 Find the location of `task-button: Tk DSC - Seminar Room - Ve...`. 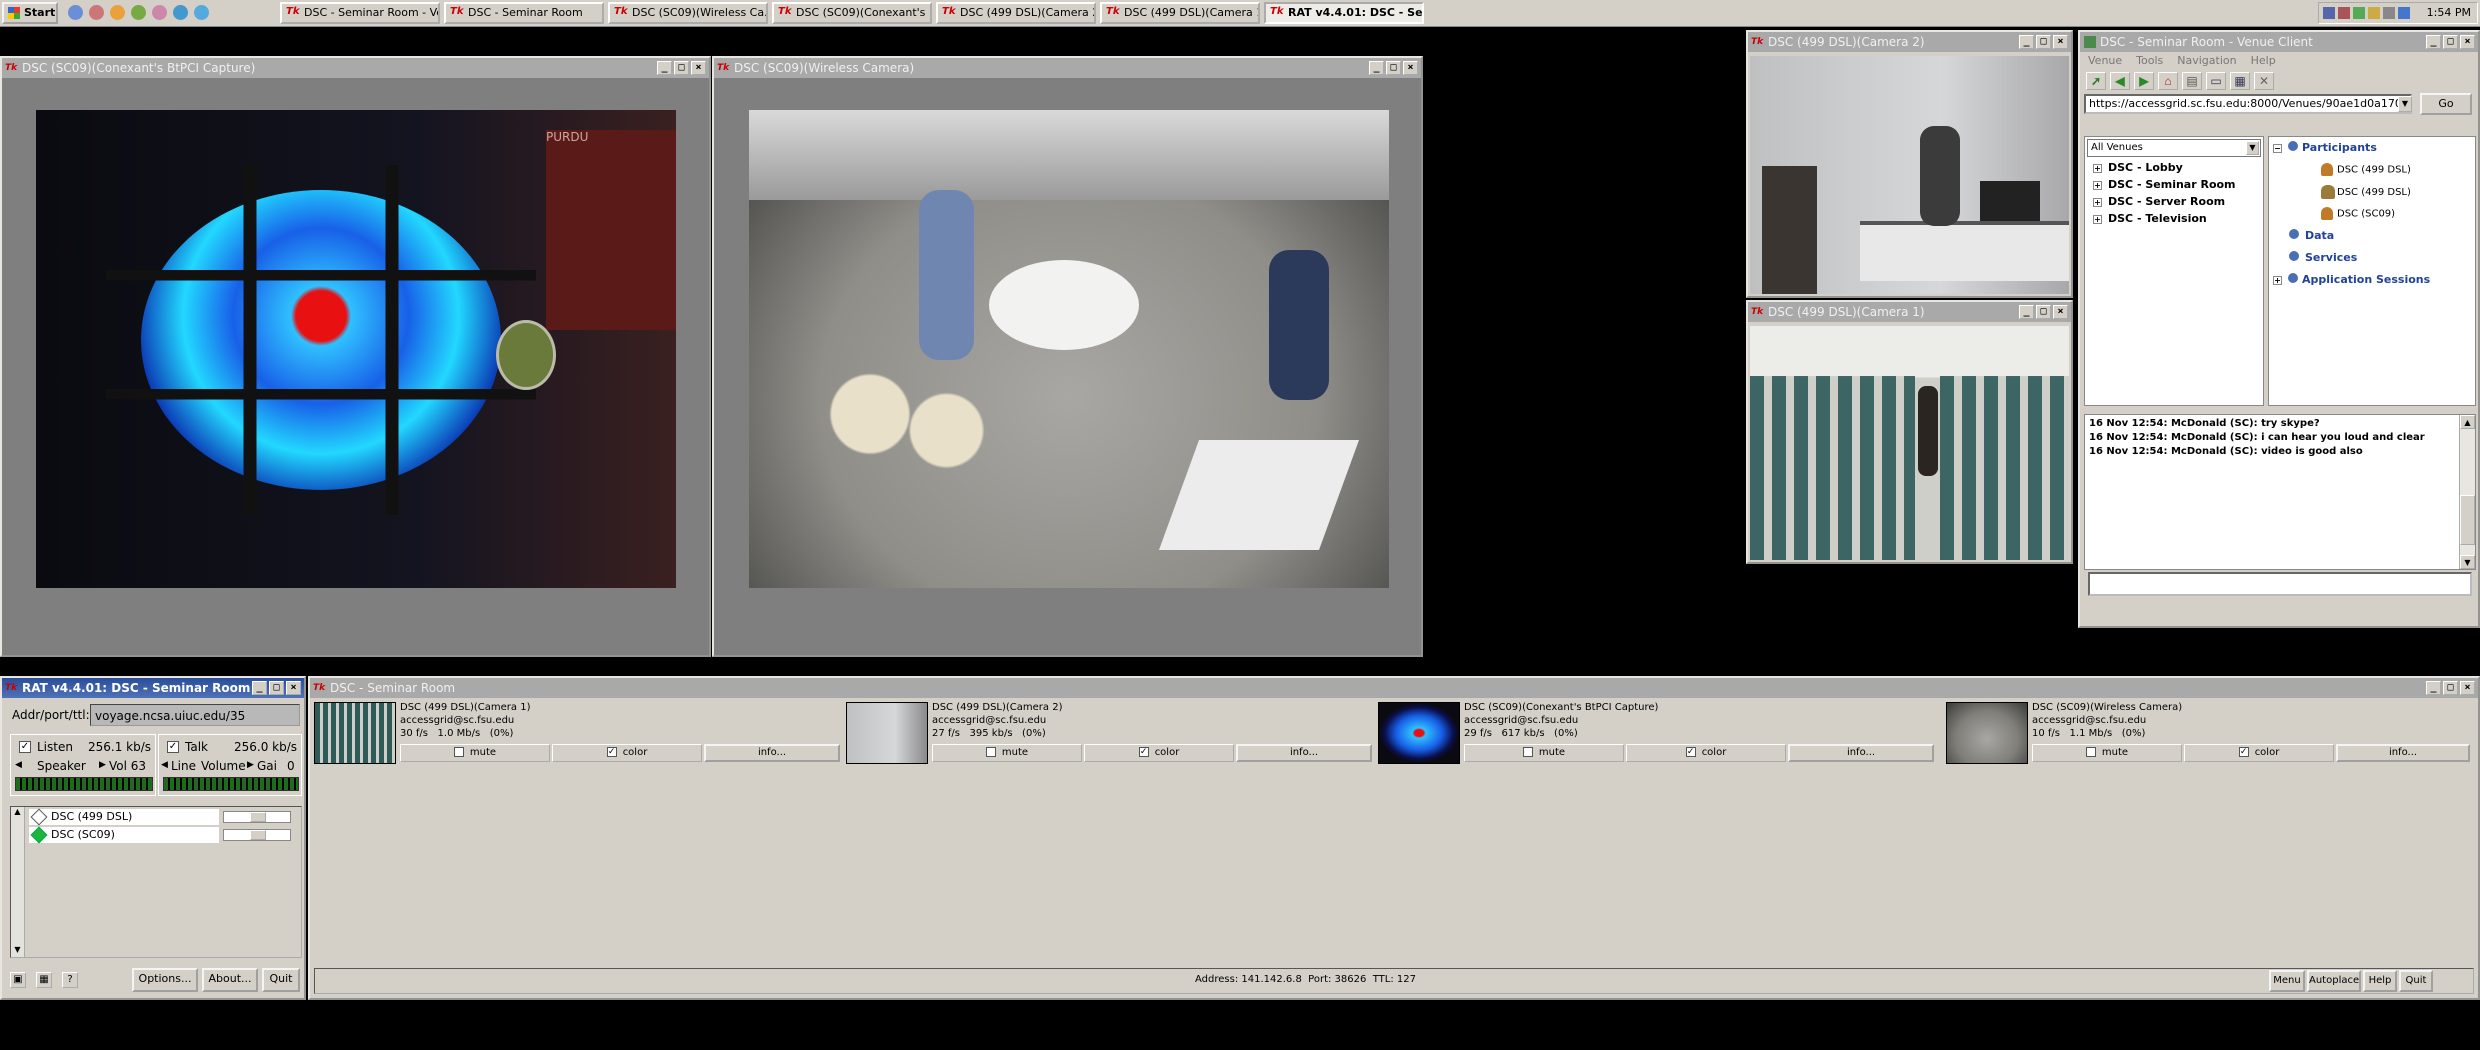

task-button: Tk DSC - Seminar Room - Ve... is located at coordinates (360, 13).